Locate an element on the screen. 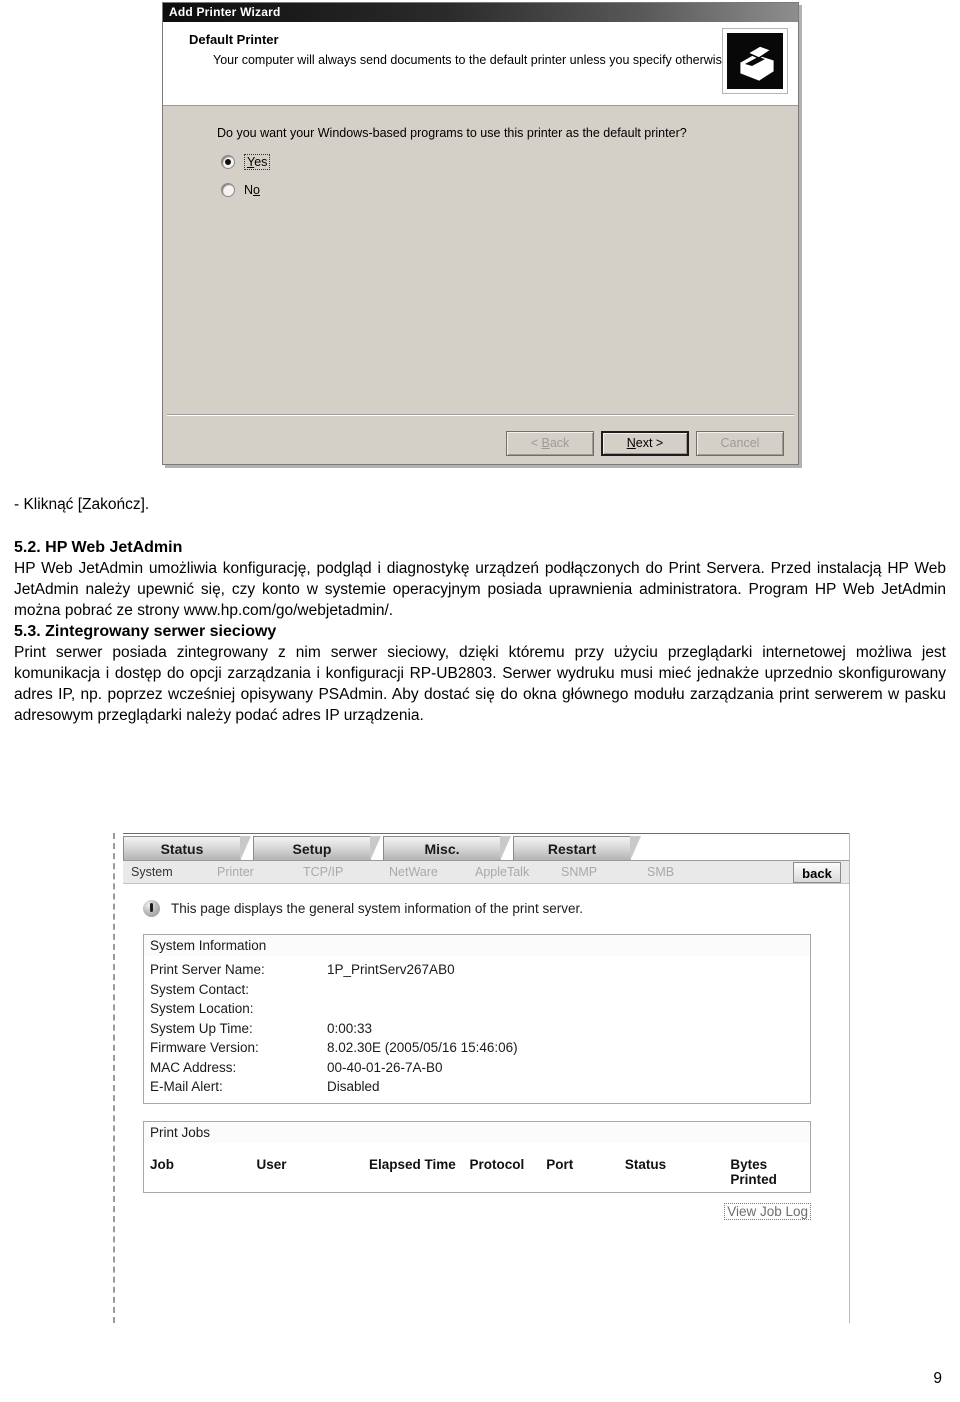 The height and width of the screenshot is (1402, 960). next-button: Next > is located at coordinates (645, 443).